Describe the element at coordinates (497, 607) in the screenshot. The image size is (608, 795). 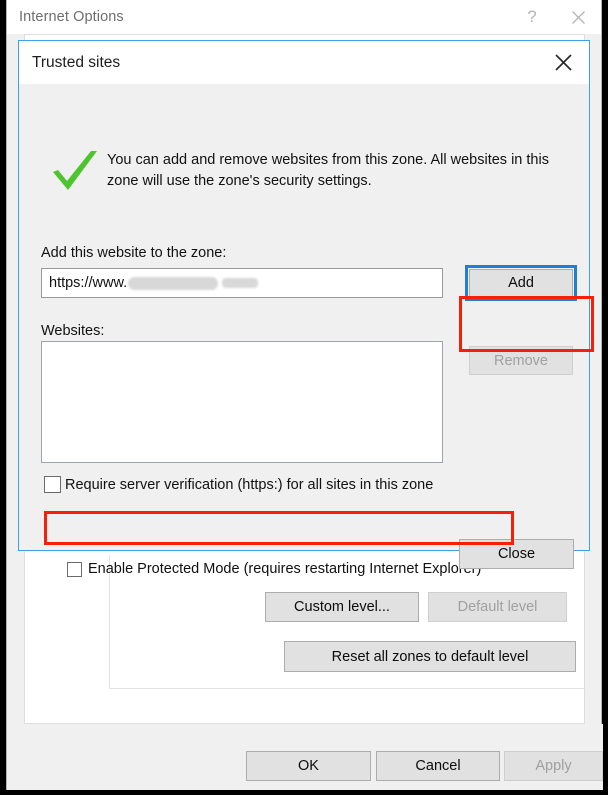
I see `default-level-button: Default level` at that location.